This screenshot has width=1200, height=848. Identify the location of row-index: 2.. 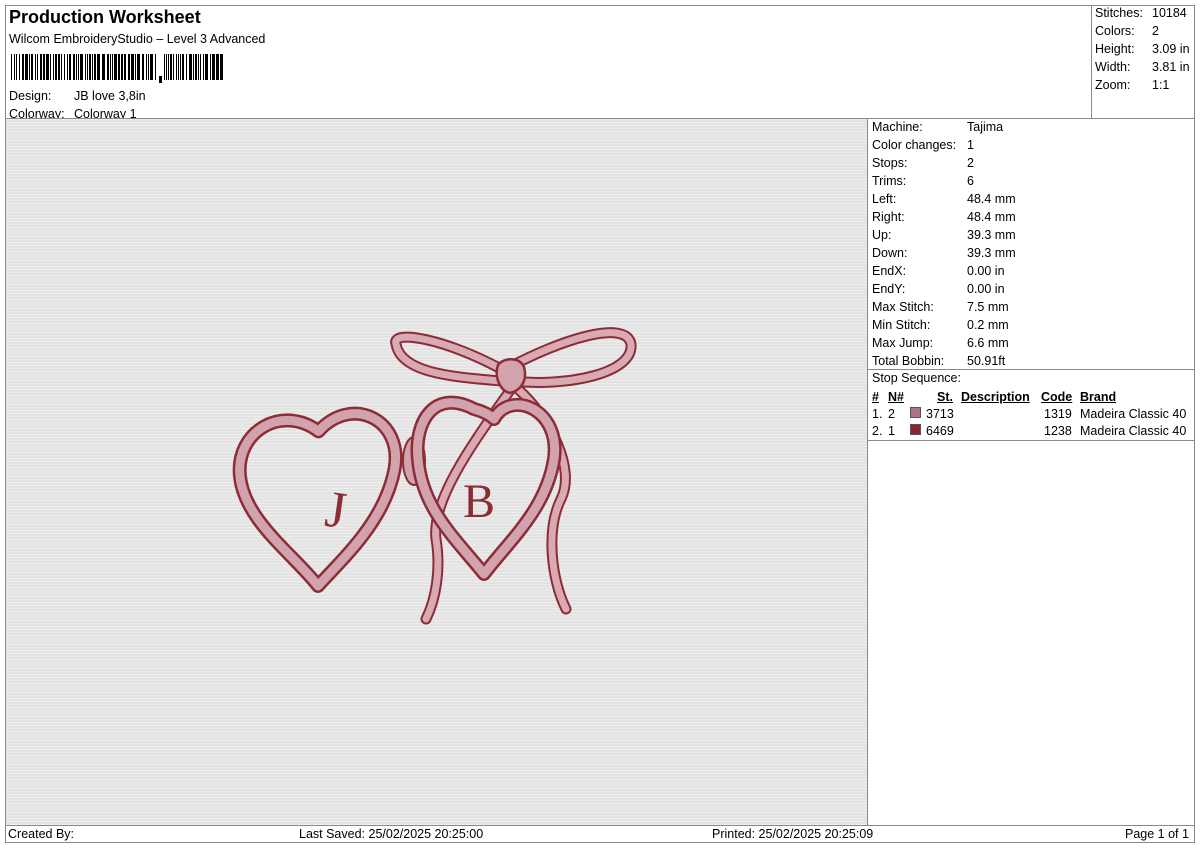
(877, 431).